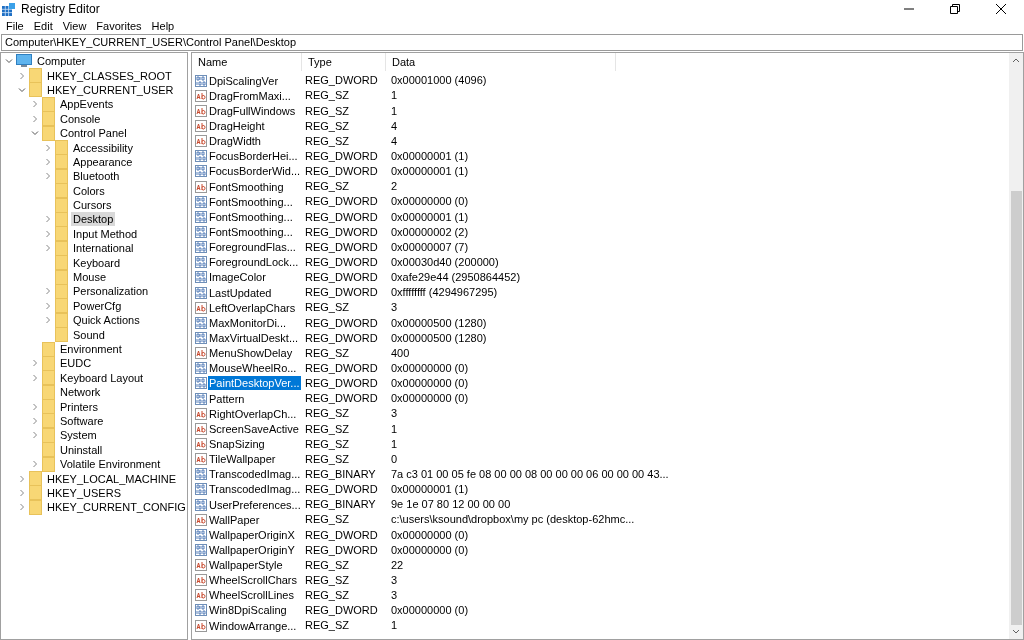 Image resolution: width=1024 pixels, height=640 pixels. I want to click on tree-item: Keyboard Layout, so click(102, 377).